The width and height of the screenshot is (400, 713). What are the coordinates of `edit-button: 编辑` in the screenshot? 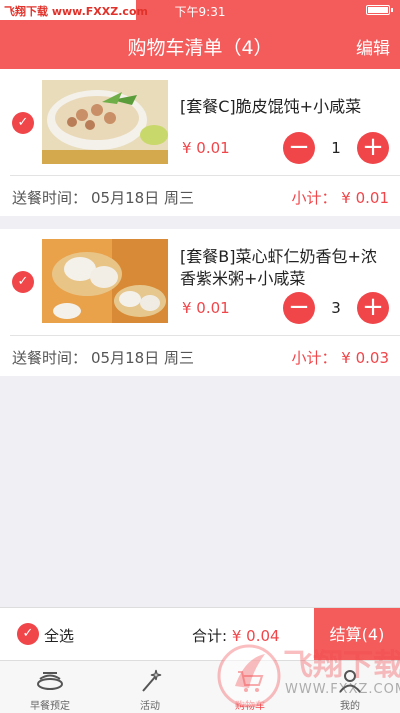 It's located at (373, 46).